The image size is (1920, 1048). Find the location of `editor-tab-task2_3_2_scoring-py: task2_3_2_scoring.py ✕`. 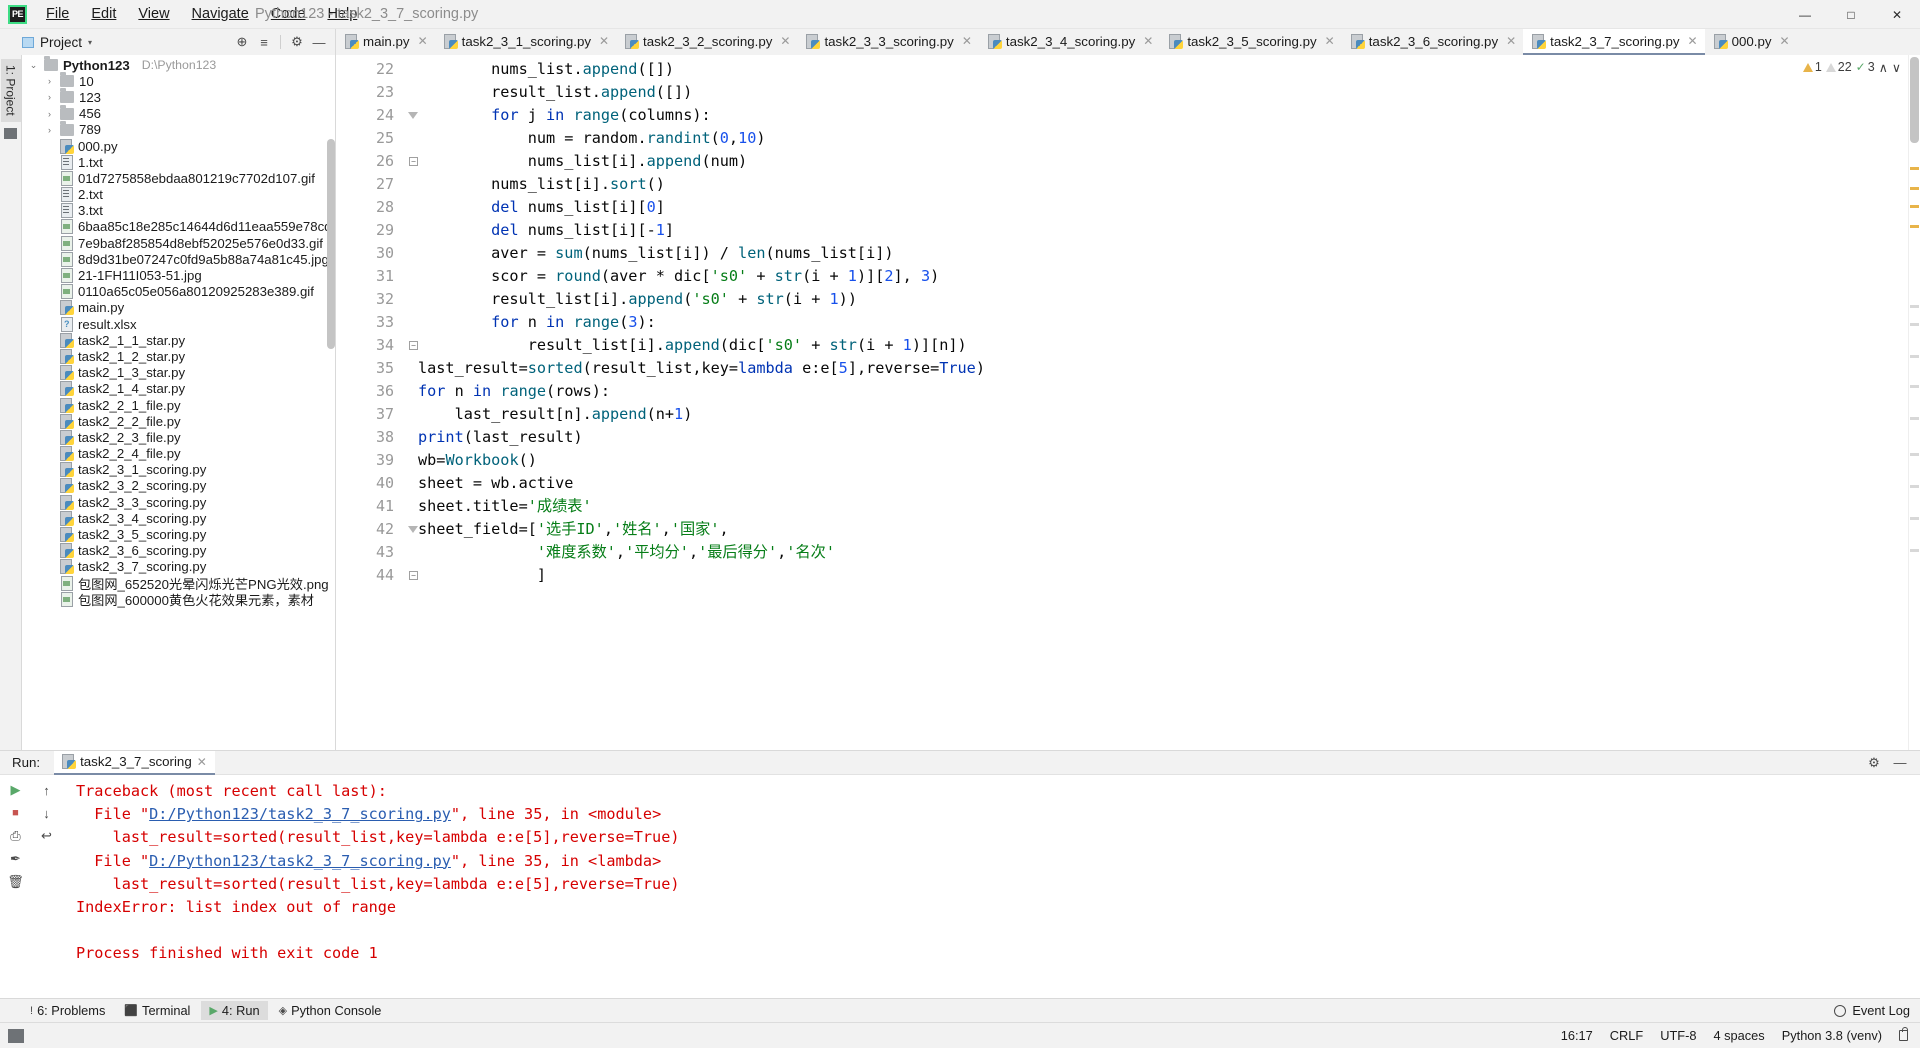

editor-tab-task2_3_2_scoring-py: task2_3_2_scoring.py ✕ is located at coordinates (707, 42).